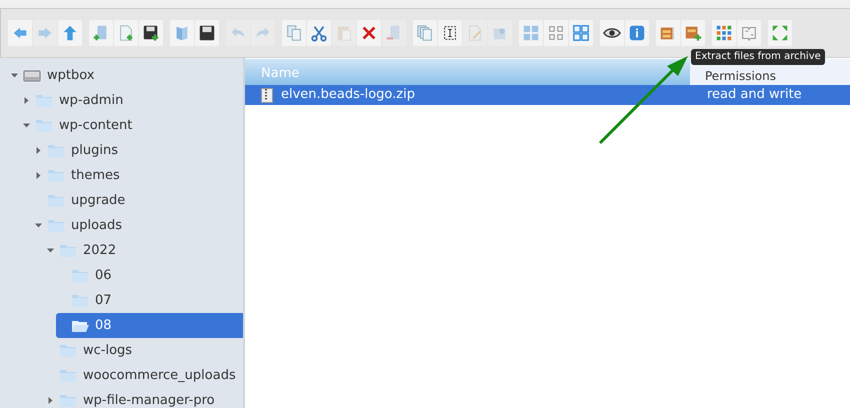  What do you see at coordinates (749, 33) in the screenshot?
I see `sort-card-icon` at bounding box center [749, 33].